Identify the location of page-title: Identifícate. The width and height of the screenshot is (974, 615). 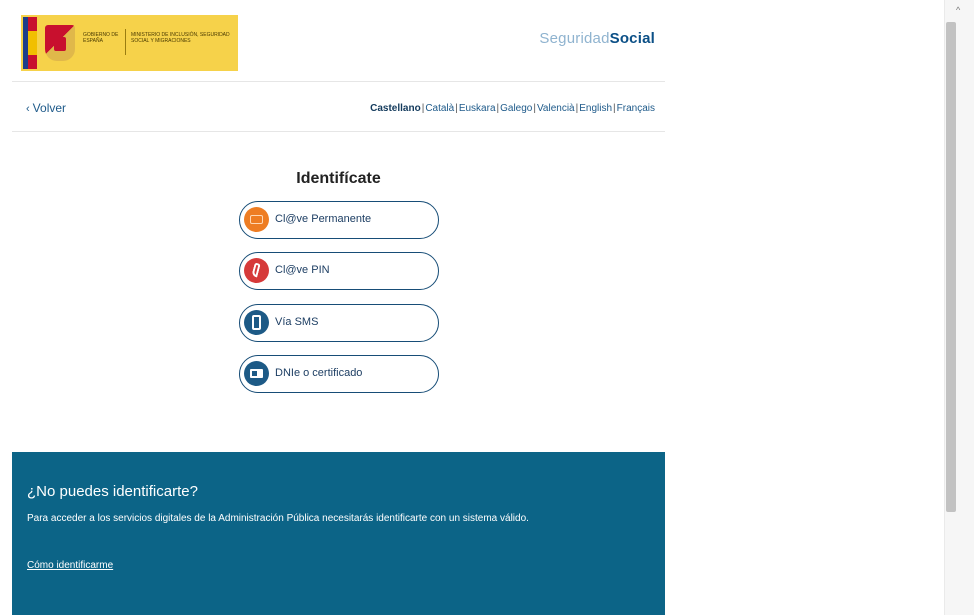
(338, 178).